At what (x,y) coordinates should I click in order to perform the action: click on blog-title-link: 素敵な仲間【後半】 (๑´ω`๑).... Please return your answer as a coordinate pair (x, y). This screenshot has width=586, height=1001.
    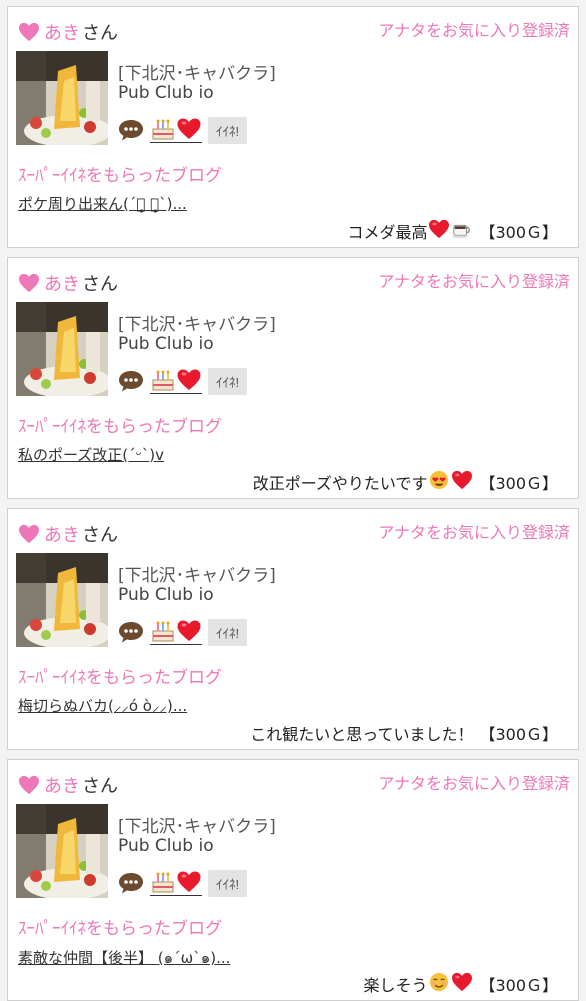
    Looking at the image, I should click on (124, 958).